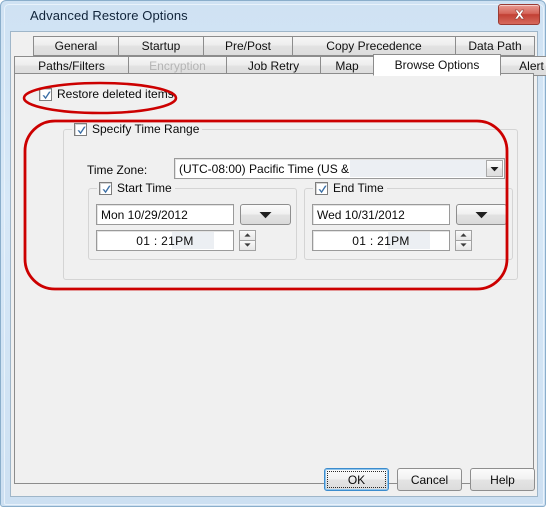  I want to click on start-time-spin-down, so click(247, 245).